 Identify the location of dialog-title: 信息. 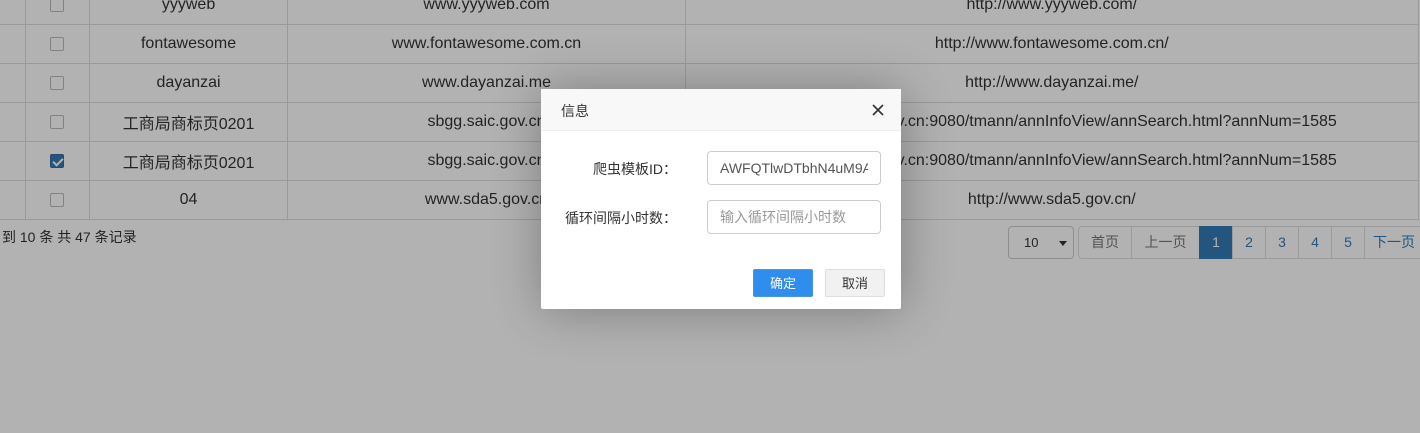
(575, 111).